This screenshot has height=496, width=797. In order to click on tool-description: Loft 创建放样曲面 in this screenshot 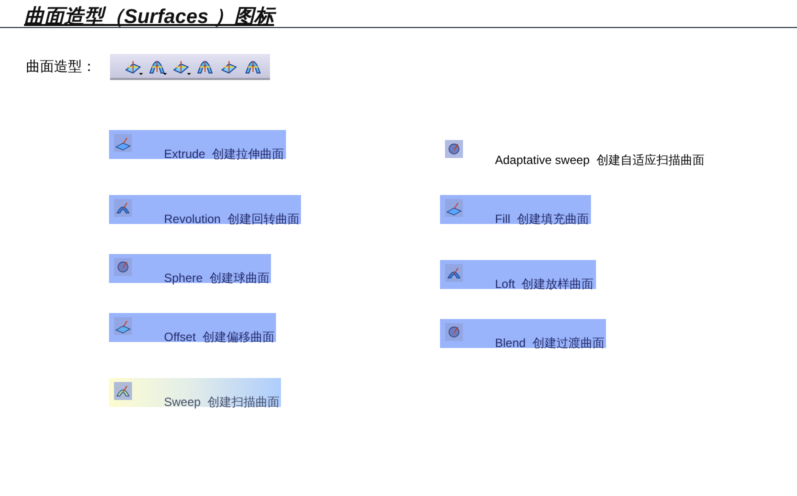, I will do `click(544, 284)`.